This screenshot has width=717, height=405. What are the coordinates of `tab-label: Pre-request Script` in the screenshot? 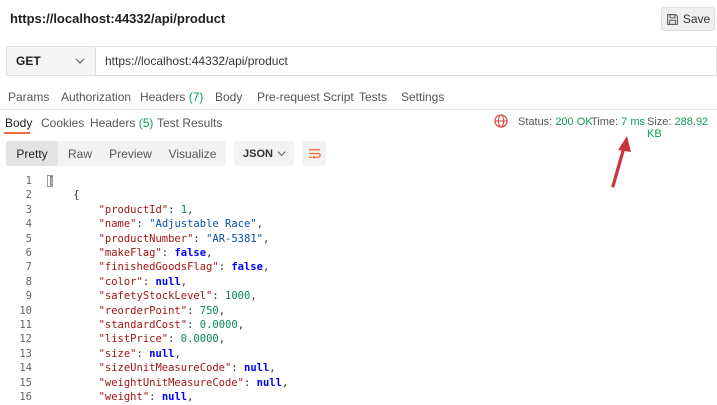 It's located at (305, 97).